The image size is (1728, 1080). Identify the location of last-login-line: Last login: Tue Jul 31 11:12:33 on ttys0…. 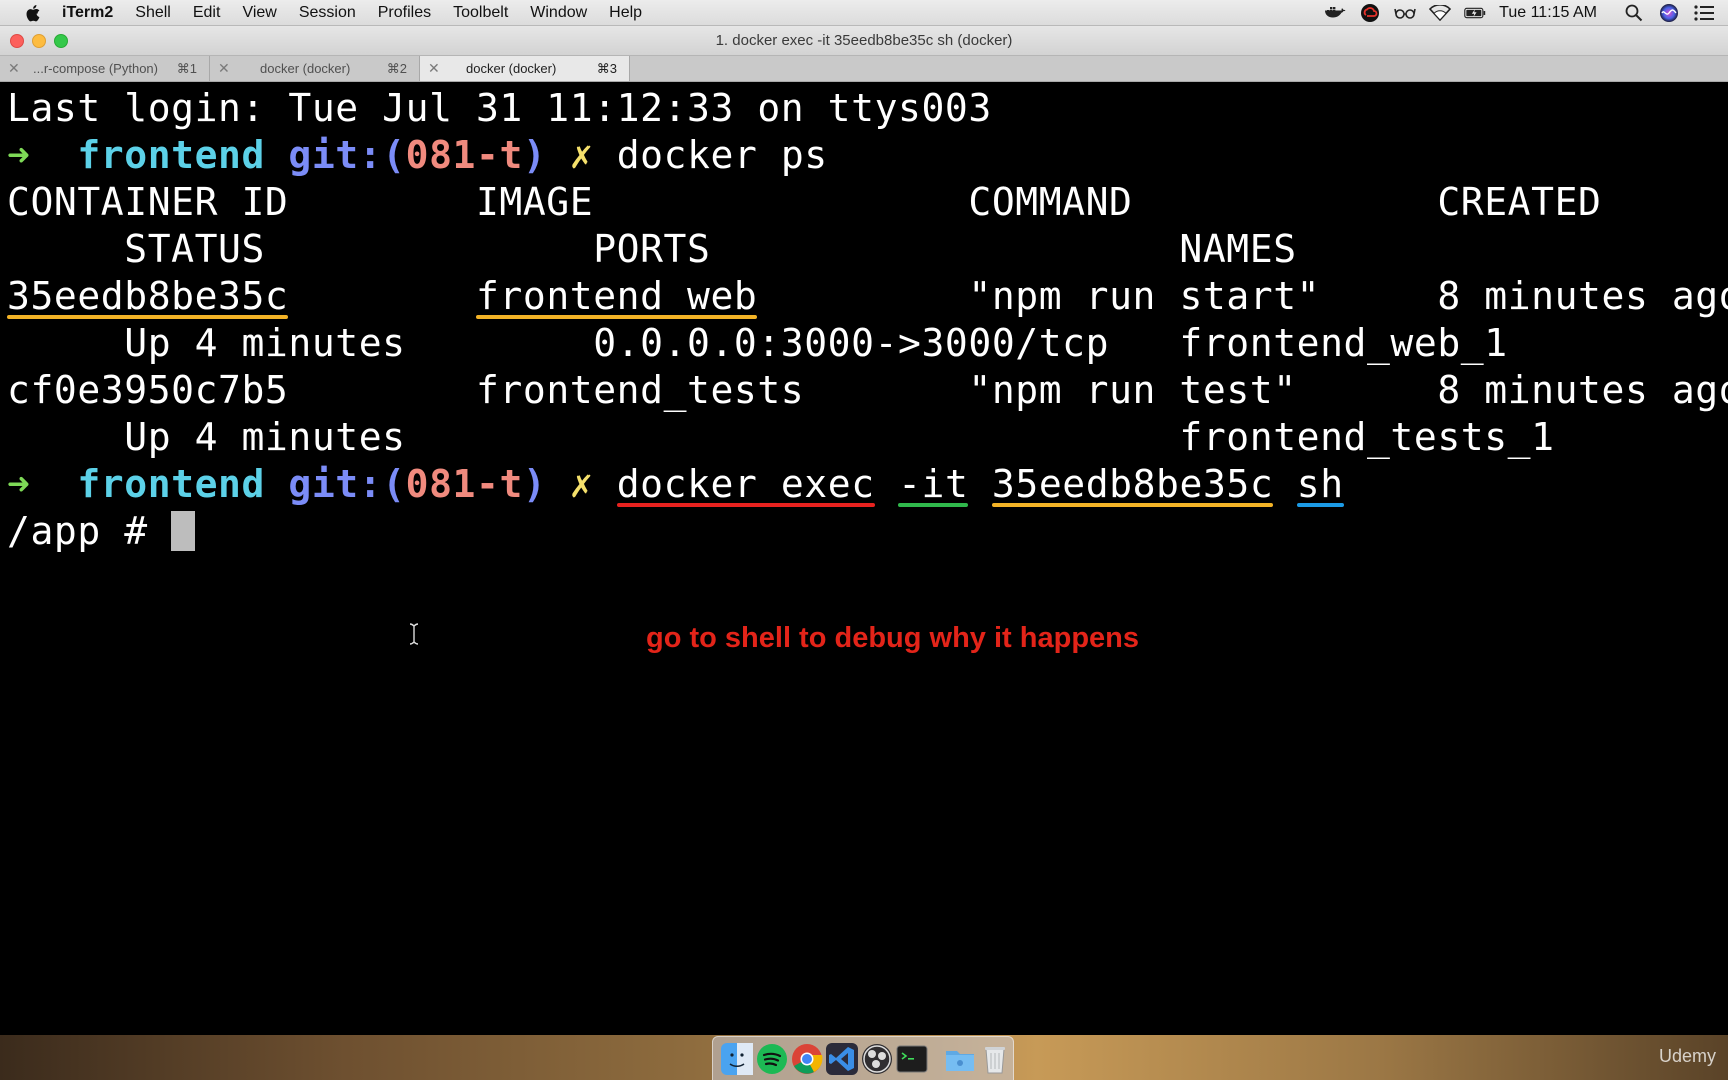
(499, 108).